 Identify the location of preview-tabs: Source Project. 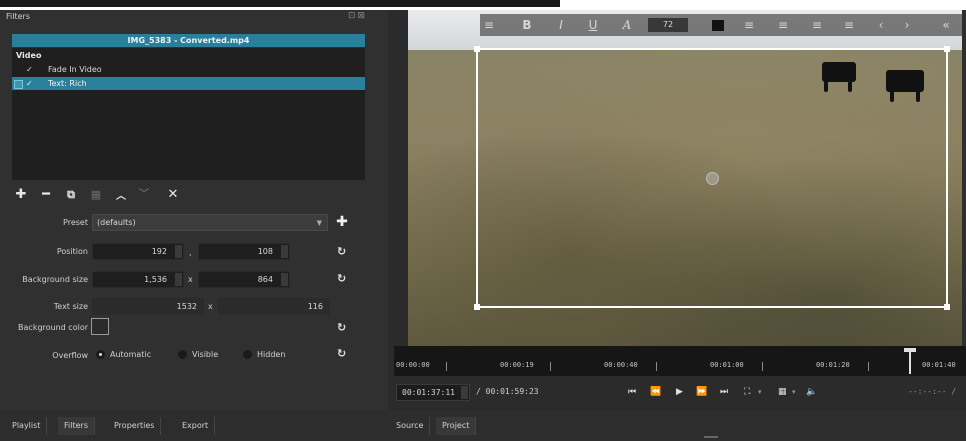
(677, 425).